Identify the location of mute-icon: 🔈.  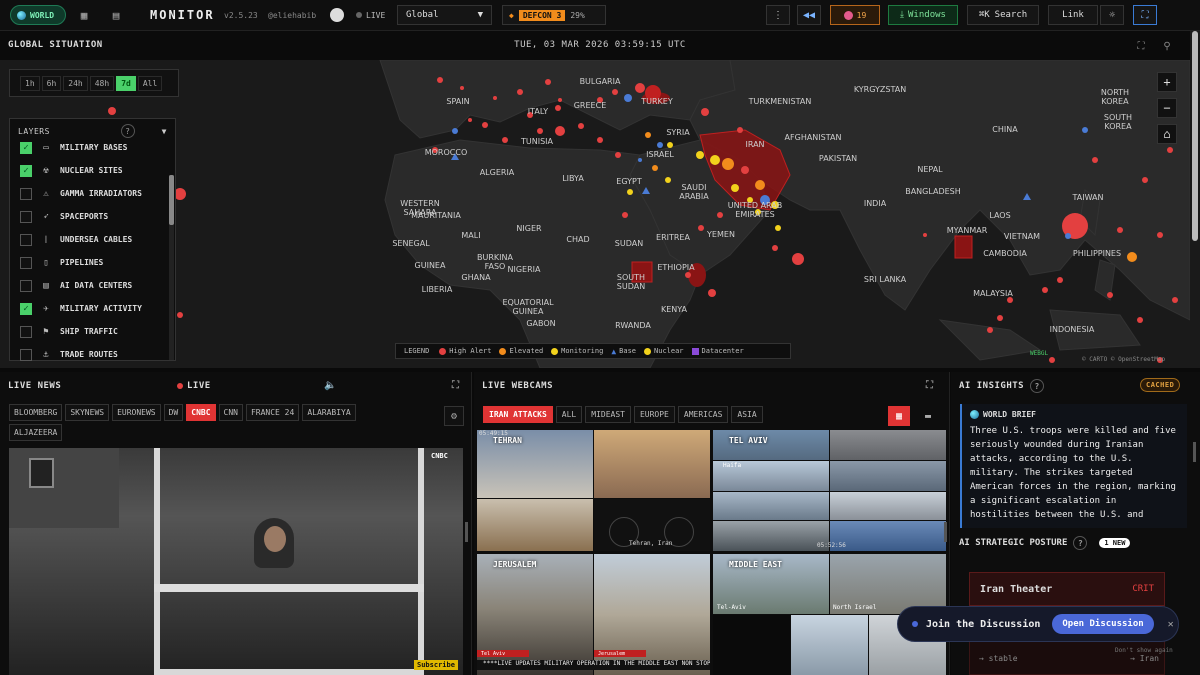
(330, 385).